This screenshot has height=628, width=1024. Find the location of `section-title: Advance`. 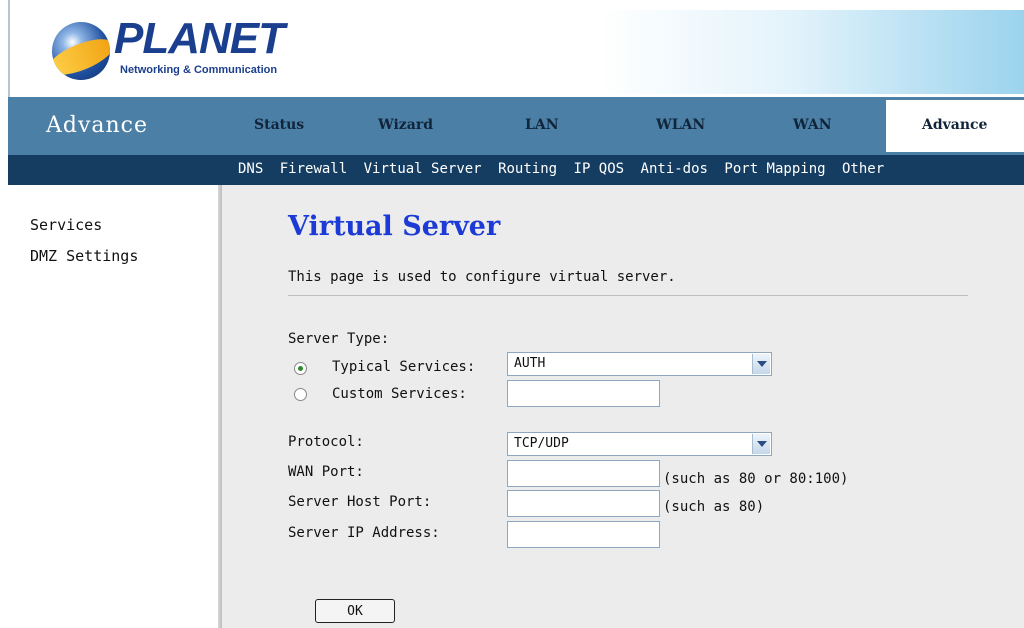

section-title: Advance is located at coordinates (97, 125).